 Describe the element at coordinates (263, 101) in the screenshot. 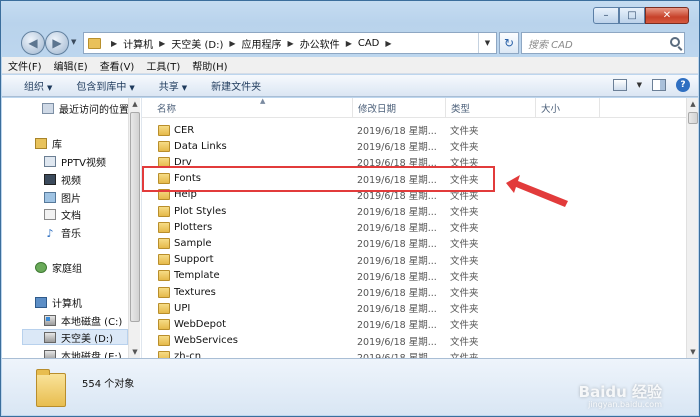

I see `sort-ascending-icon: ▲` at that location.